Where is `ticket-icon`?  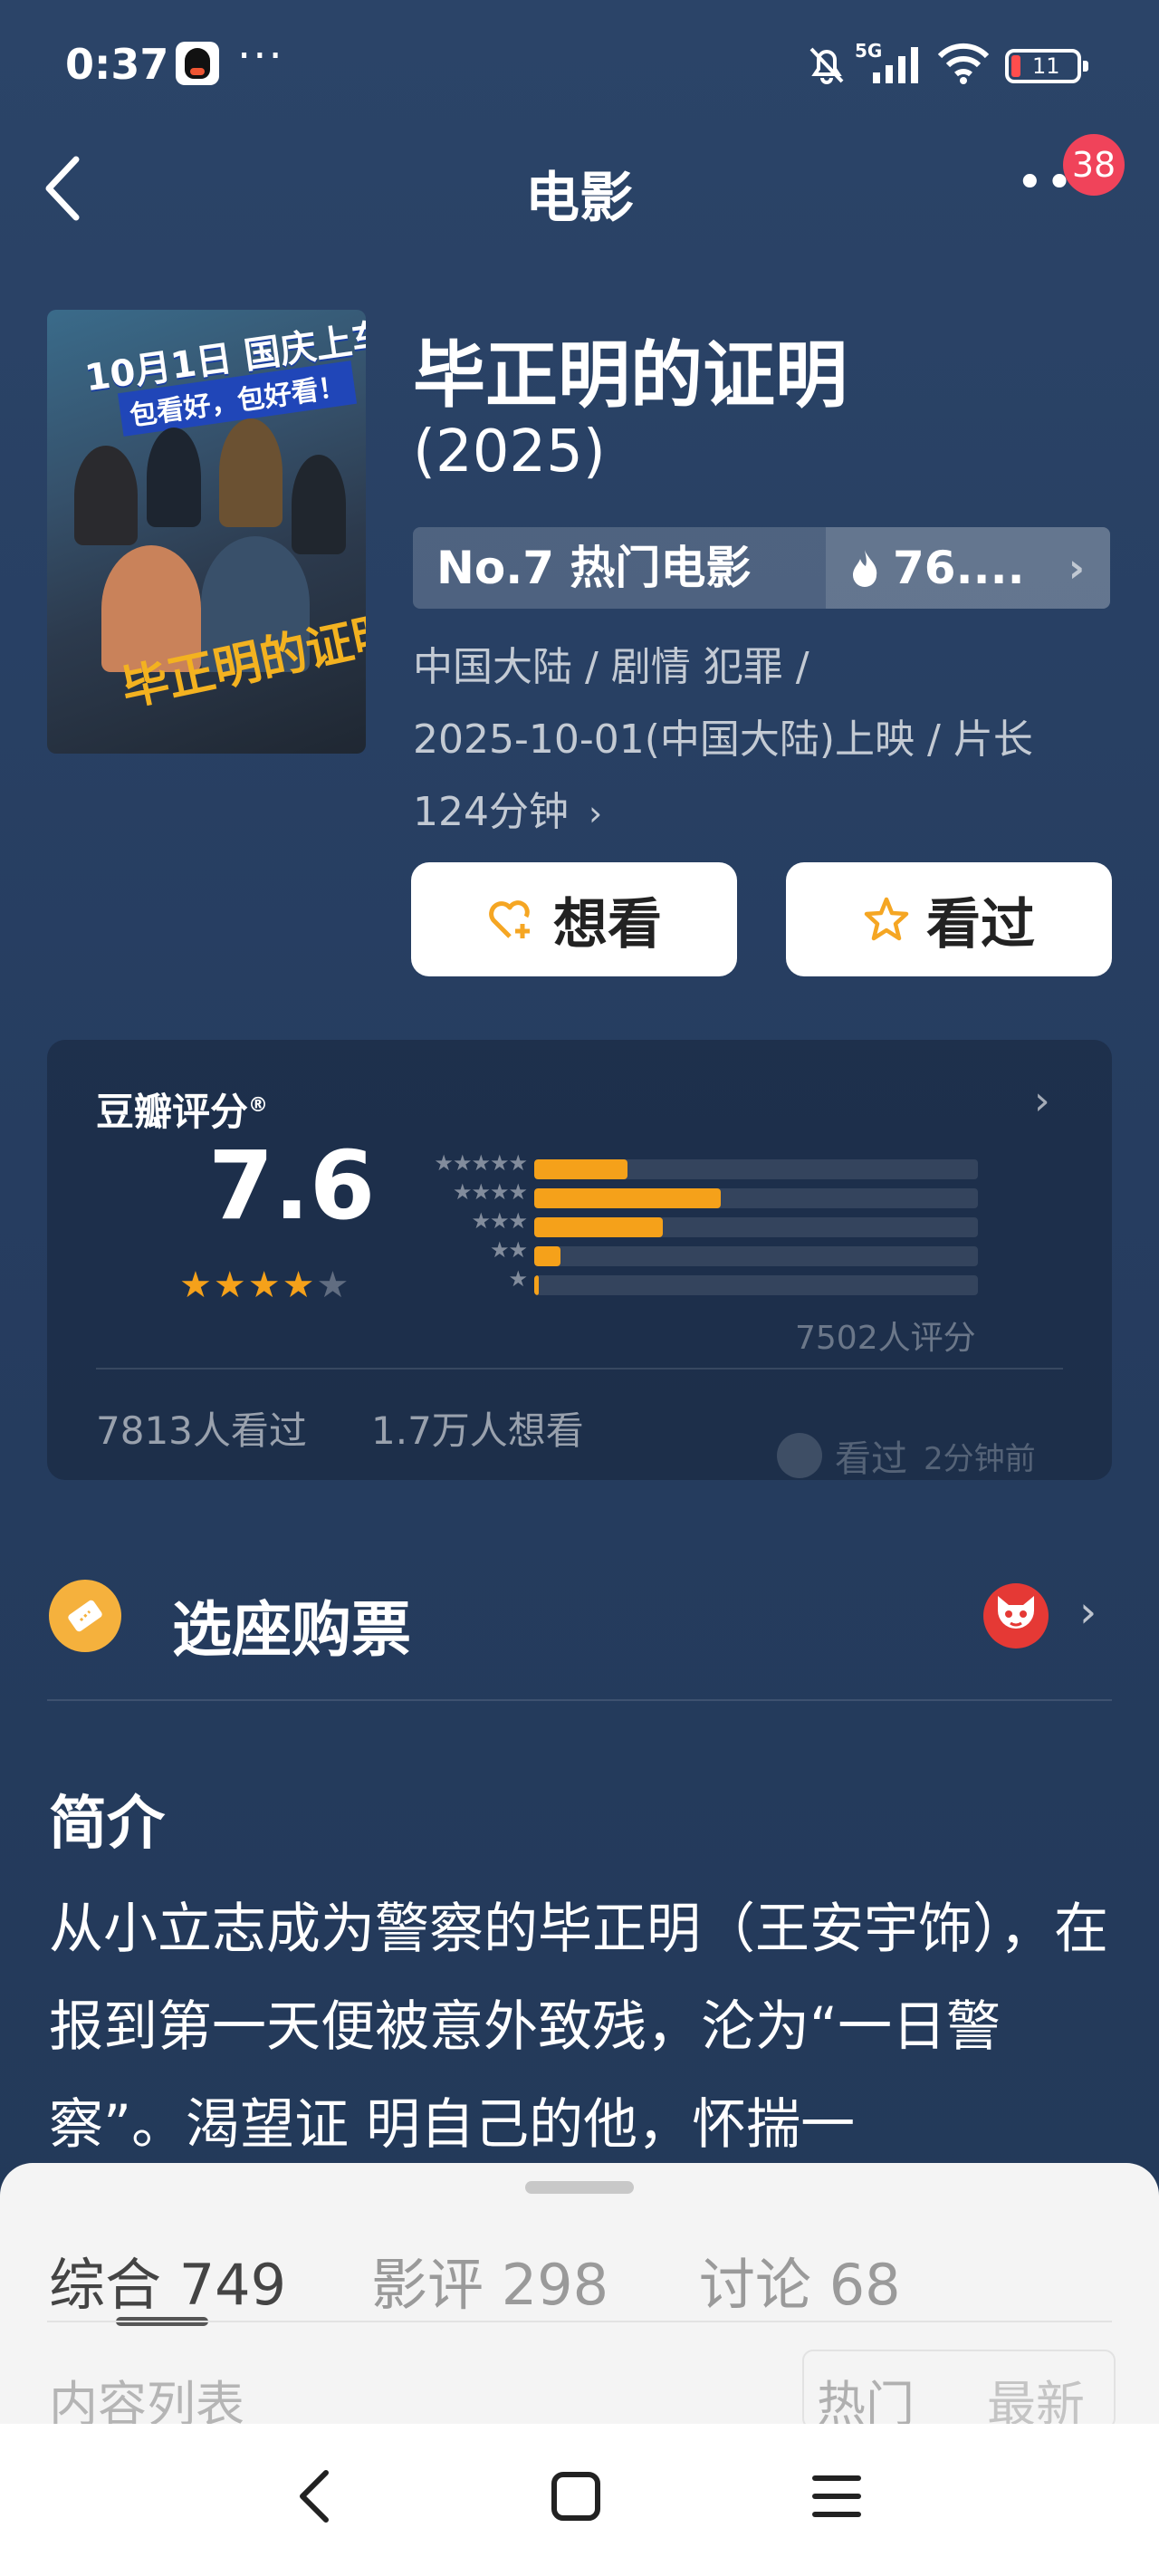
ticket-icon is located at coordinates (85, 1616).